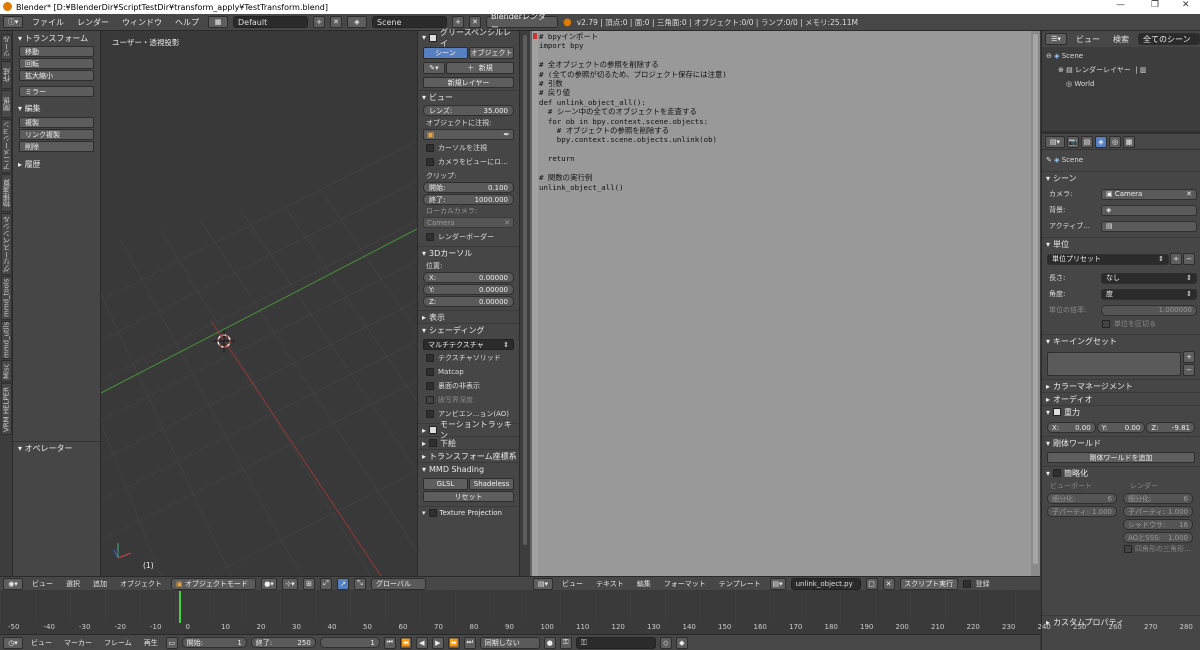  Describe the element at coordinates (1115, 141) in the screenshot. I see `world-tab-icon: ◎` at that location.